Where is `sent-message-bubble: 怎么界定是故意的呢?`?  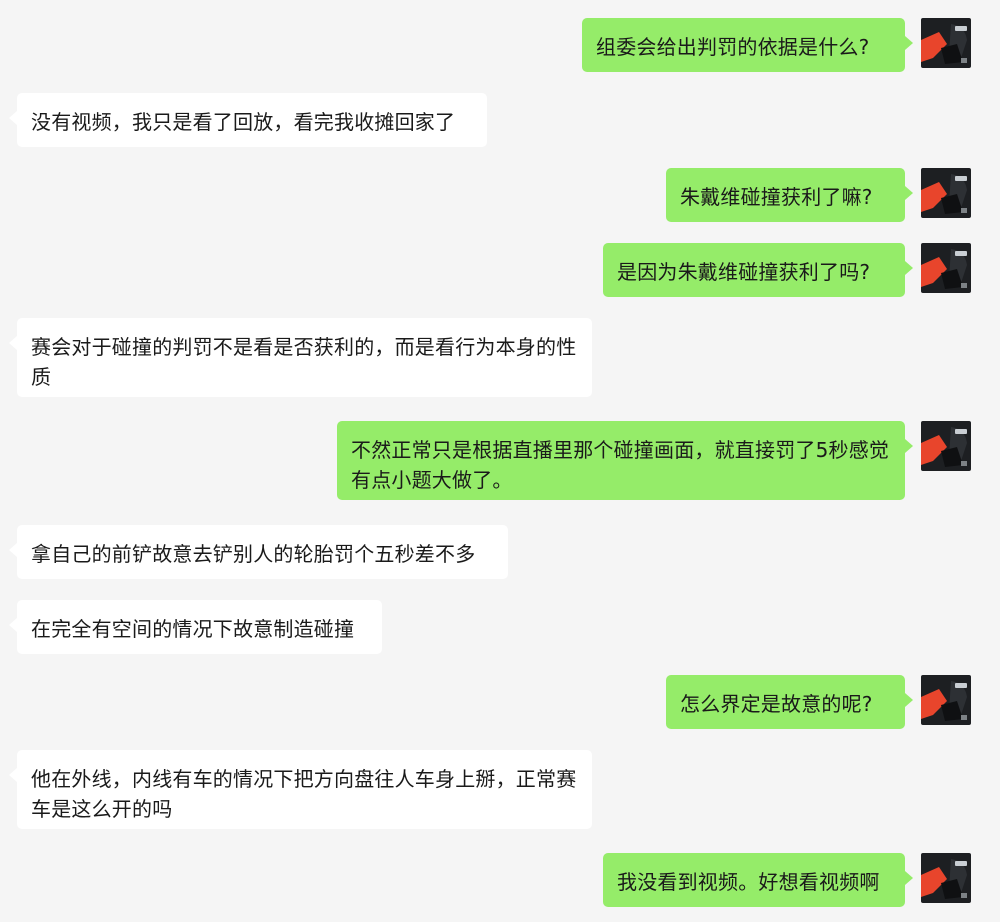
sent-message-bubble: 怎么界定是故意的呢? is located at coordinates (789, 702).